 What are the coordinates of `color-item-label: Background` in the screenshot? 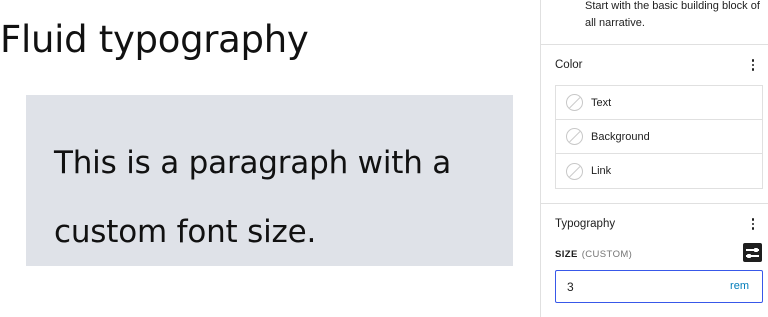 It's located at (620, 136).